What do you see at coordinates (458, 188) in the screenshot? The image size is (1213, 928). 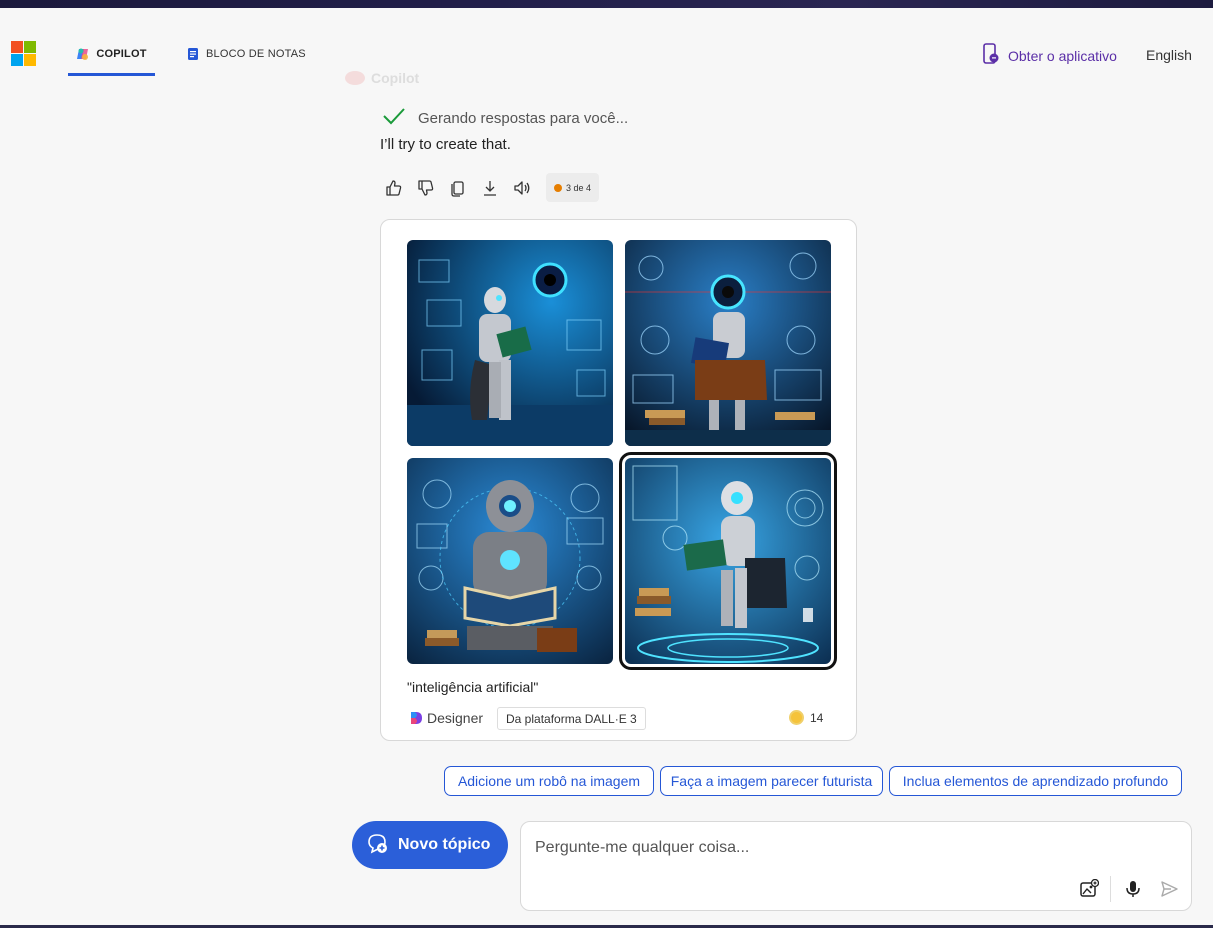 I see `copy-icon` at bounding box center [458, 188].